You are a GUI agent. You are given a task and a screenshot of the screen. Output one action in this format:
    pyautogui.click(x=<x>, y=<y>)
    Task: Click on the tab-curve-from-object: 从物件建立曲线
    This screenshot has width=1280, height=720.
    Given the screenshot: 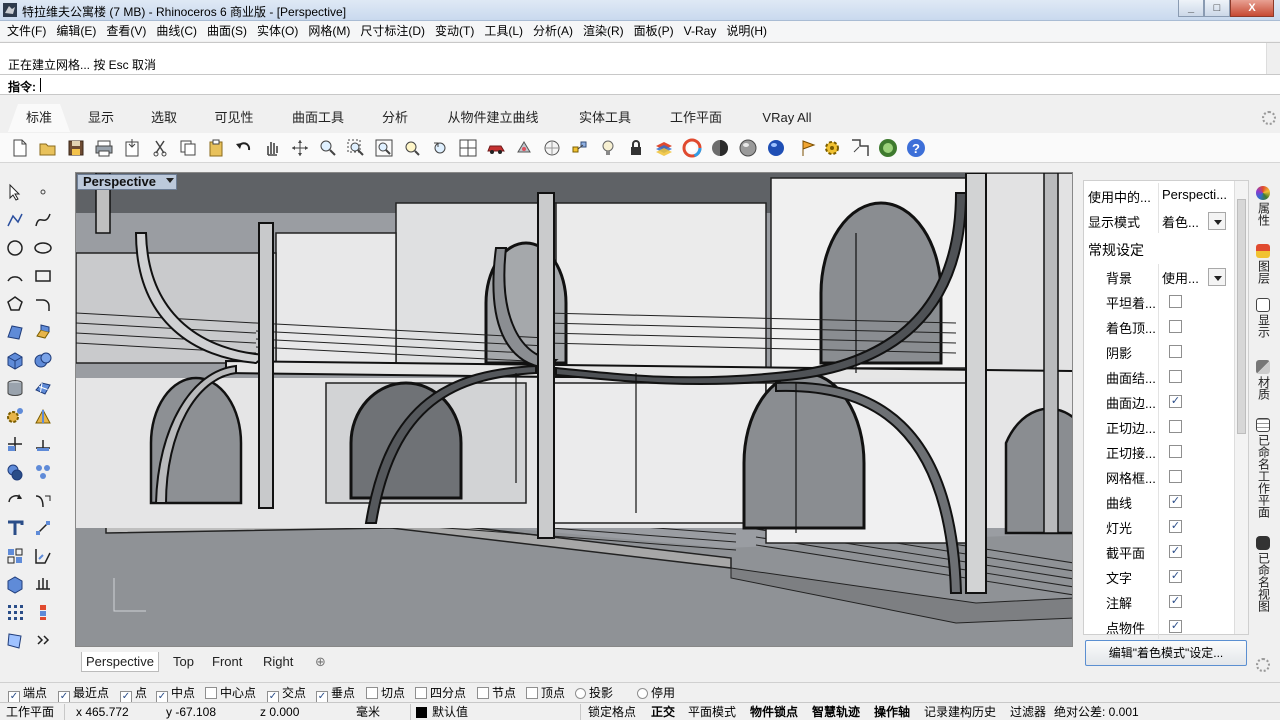 What is the action you would take?
    pyautogui.click(x=493, y=118)
    